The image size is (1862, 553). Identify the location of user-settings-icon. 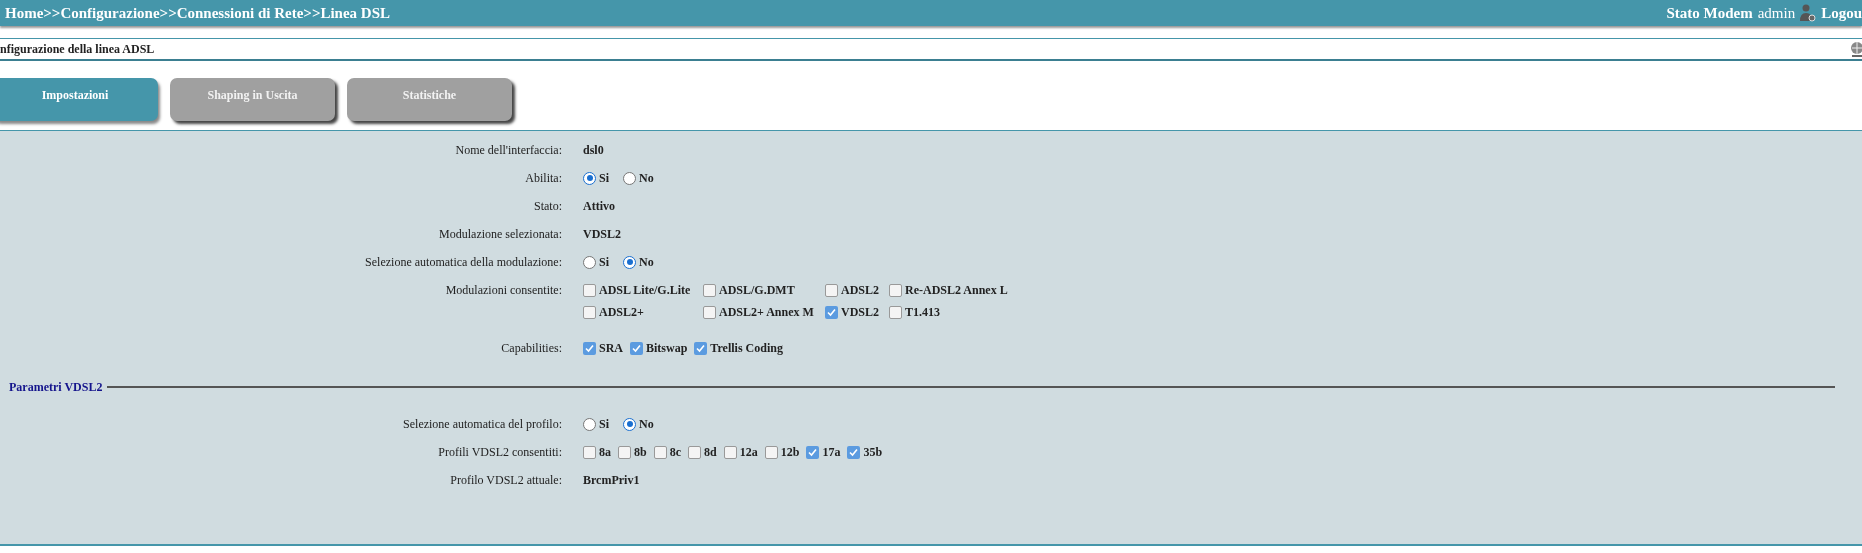
(1808, 13).